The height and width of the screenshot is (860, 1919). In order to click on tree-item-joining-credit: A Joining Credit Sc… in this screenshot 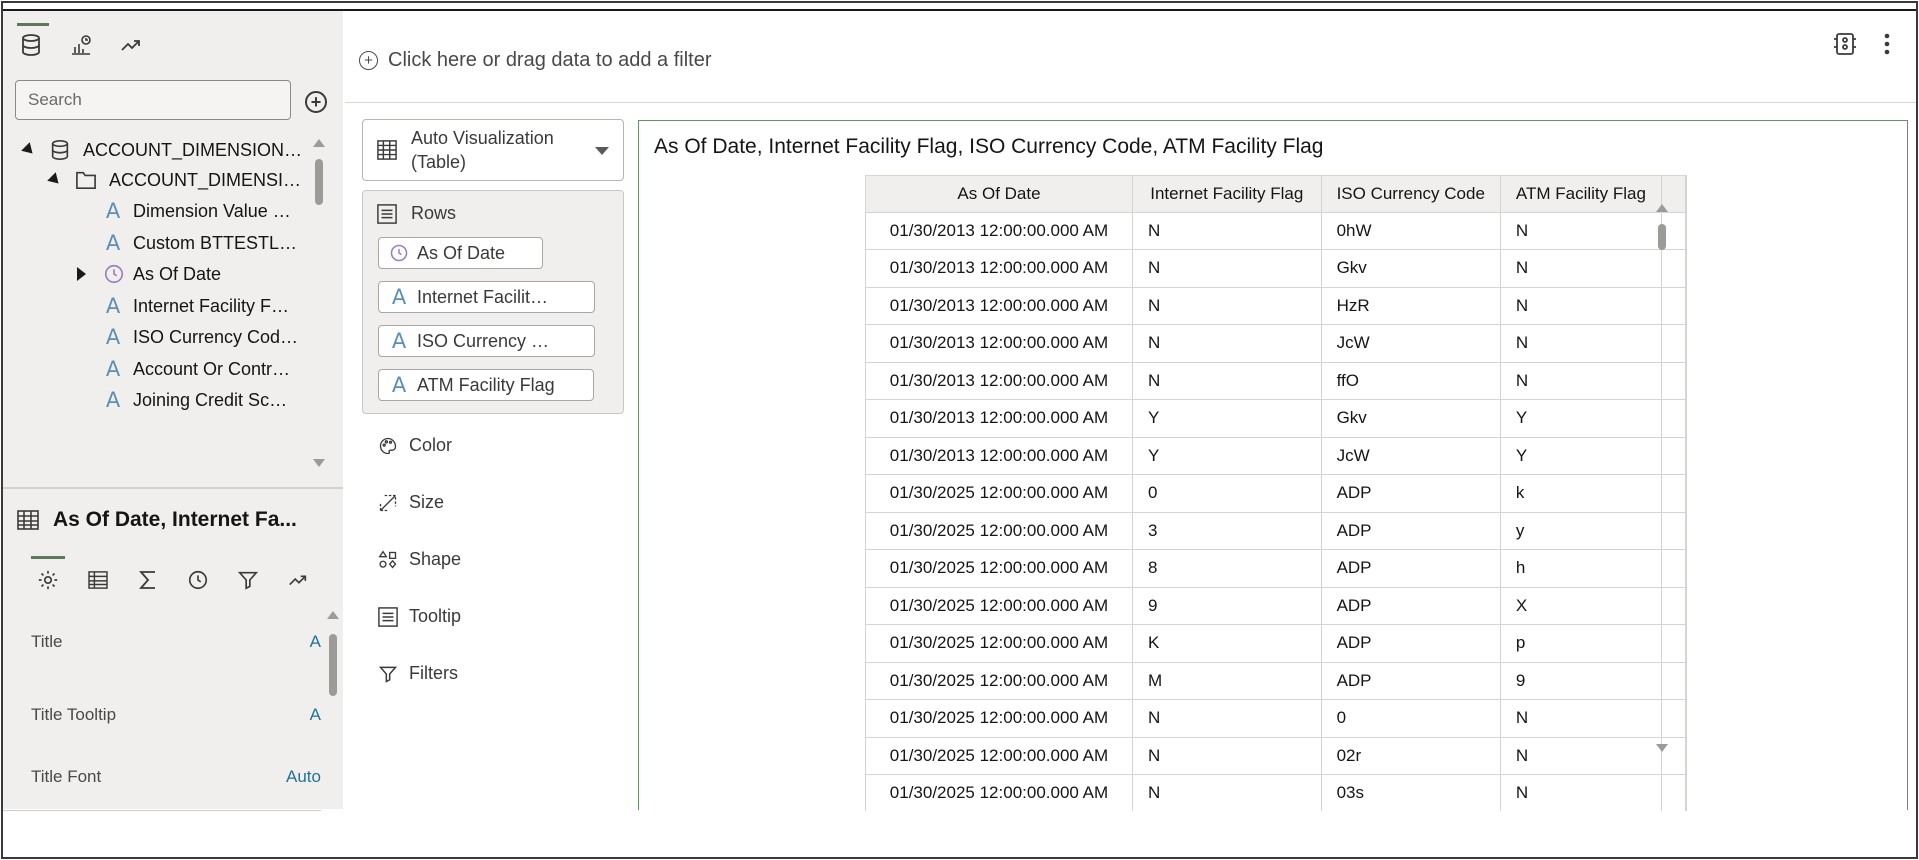, I will do `click(195, 400)`.